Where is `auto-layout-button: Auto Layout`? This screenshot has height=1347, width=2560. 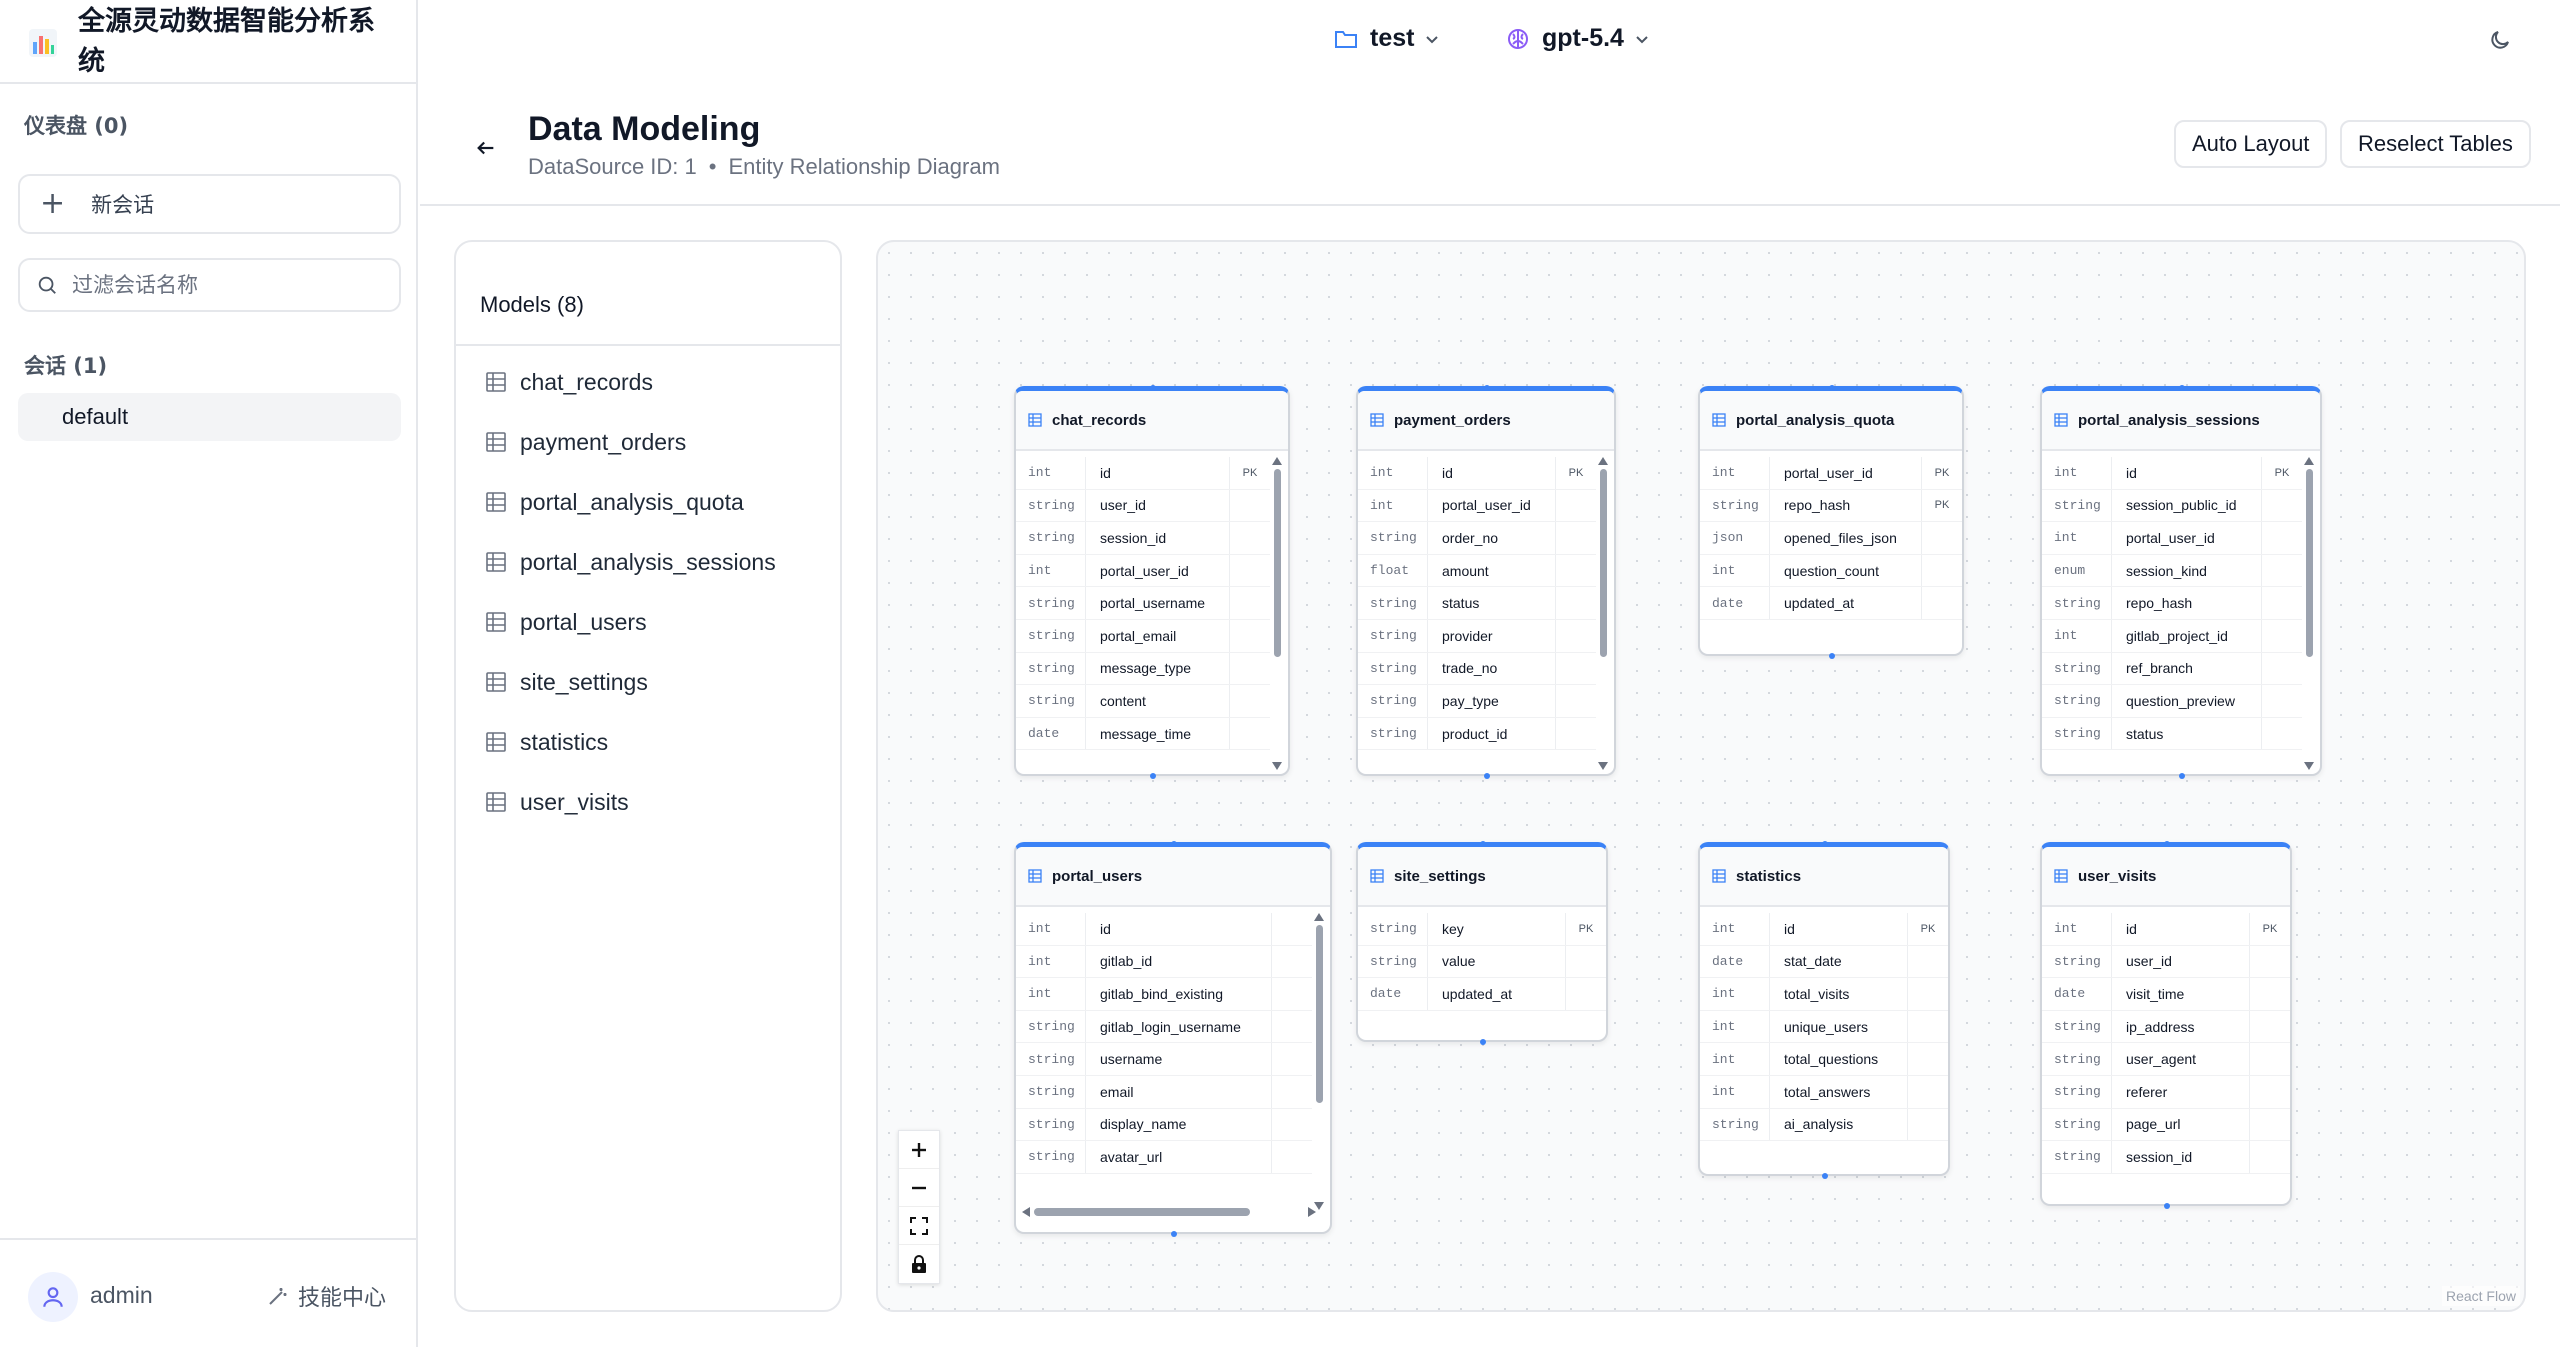 auto-layout-button: Auto Layout is located at coordinates (2251, 144).